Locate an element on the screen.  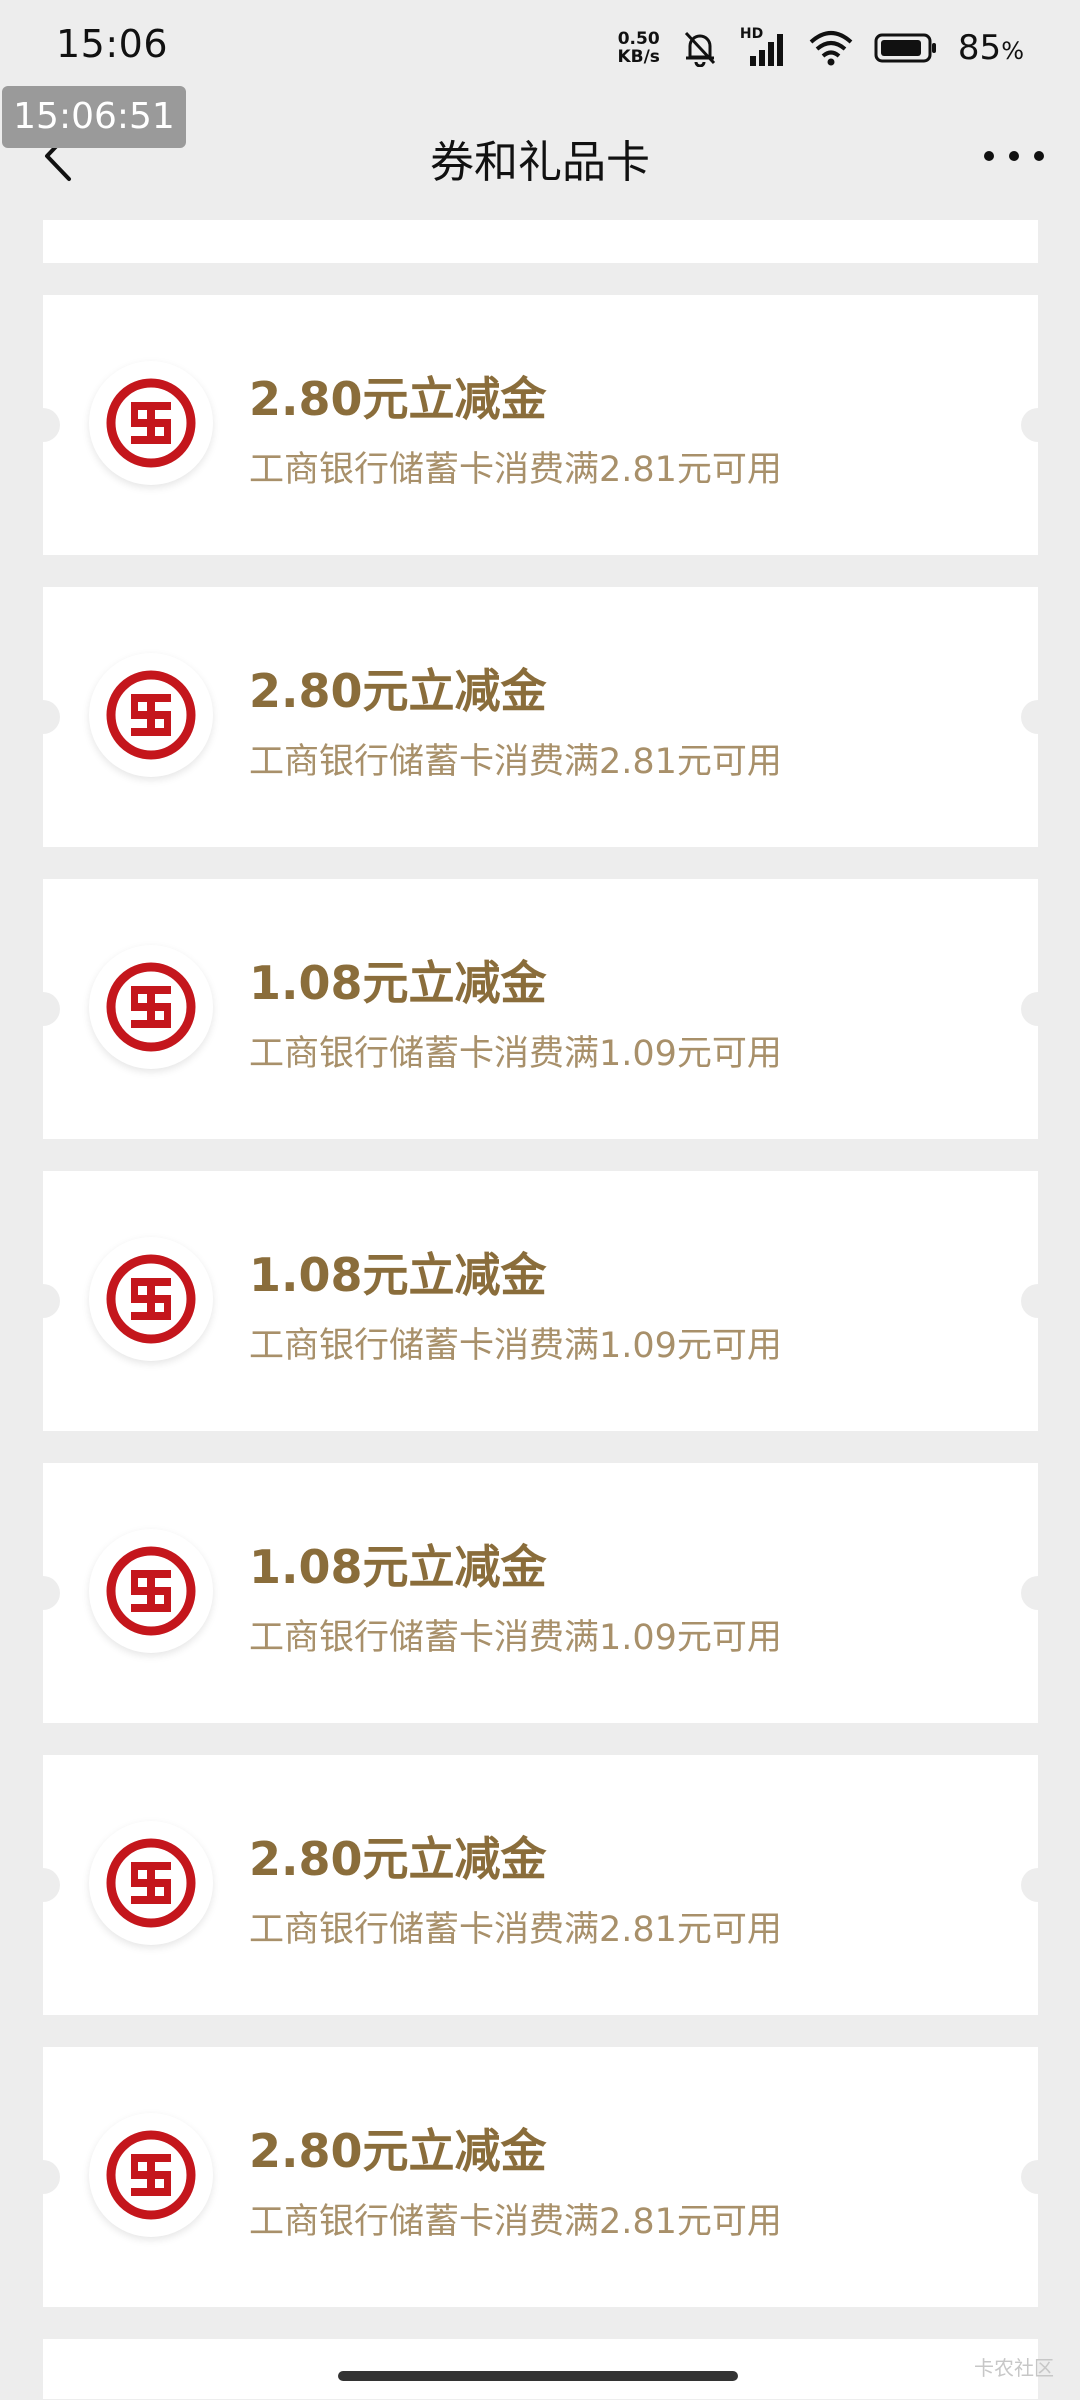
battery-percent: 85% is located at coordinates (991, 48).